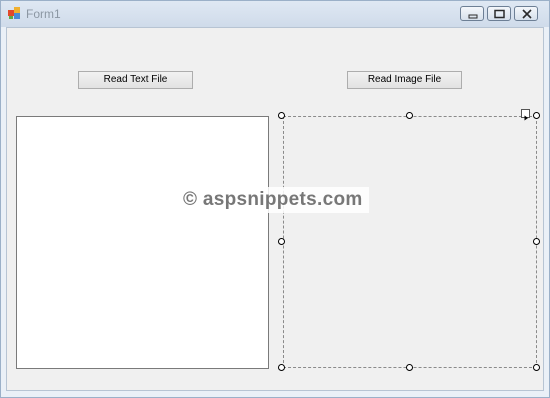 The width and height of the screenshot is (550, 398). I want to click on maximize-icon, so click(499, 14).